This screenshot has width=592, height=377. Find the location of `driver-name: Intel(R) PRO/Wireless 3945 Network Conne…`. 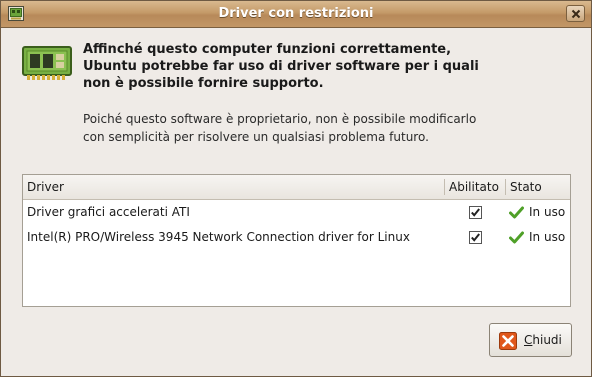

driver-name: Intel(R) PRO/Wireless 3945 Network Conne… is located at coordinates (218, 237).